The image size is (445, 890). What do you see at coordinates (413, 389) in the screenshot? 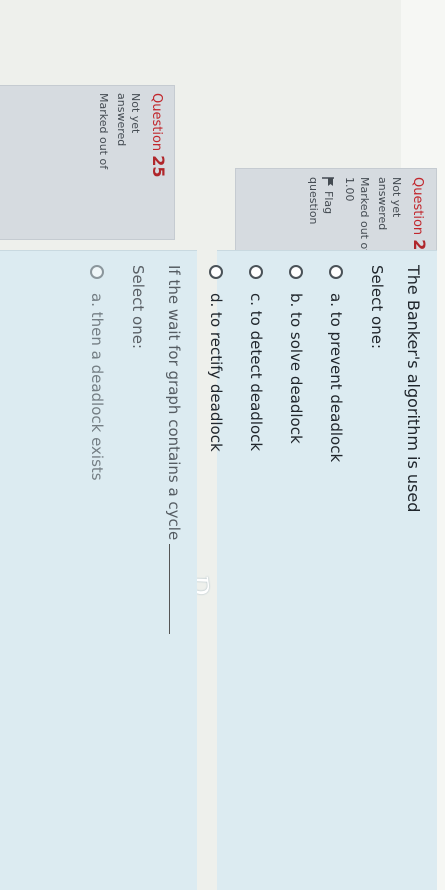
I see `question-text: The Banker's algorithm is used` at bounding box center [413, 389].